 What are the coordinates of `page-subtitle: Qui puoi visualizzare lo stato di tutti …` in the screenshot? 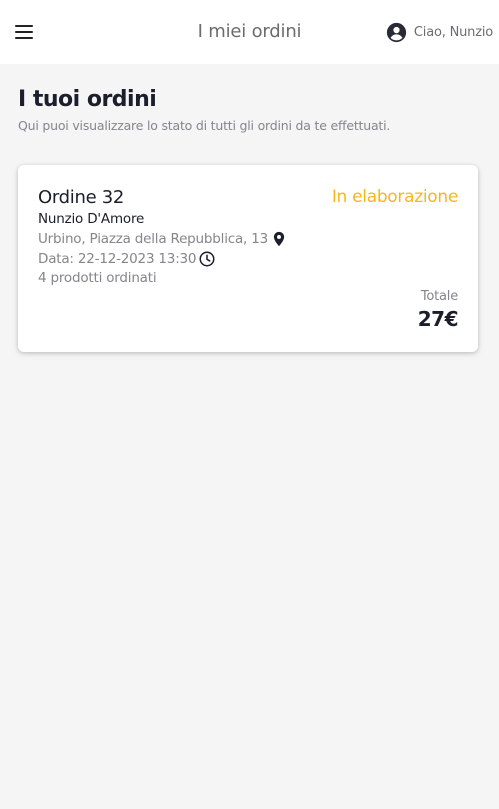 It's located at (204, 125).